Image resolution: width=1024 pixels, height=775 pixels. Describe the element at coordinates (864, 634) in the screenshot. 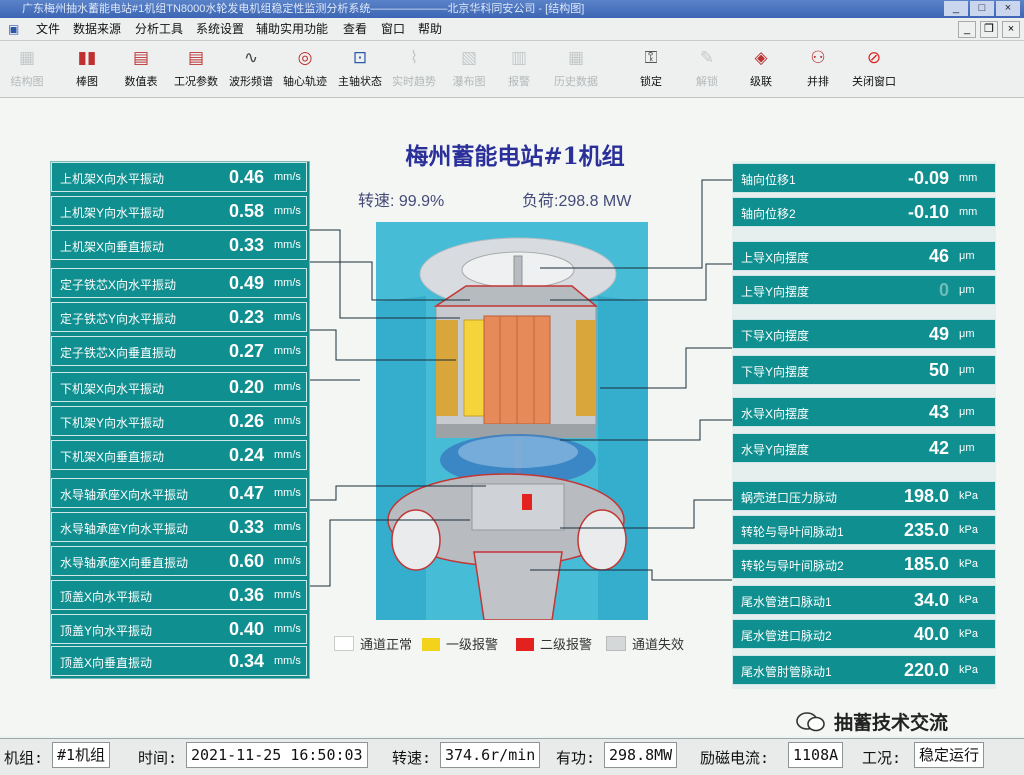

I see `sensor-row: 尾水管进口脉动2 40.0 kPa` at that location.